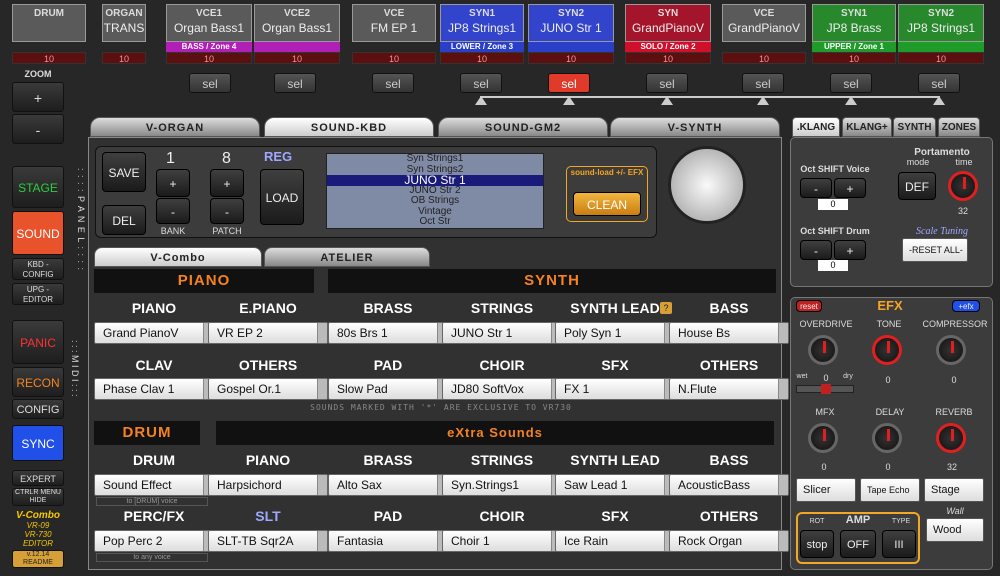 This screenshot has width=1000, height=576. Describe the element at coordinates (816, 127) in the screenshot. I see `right-tab-0: .KLANG` at that location.